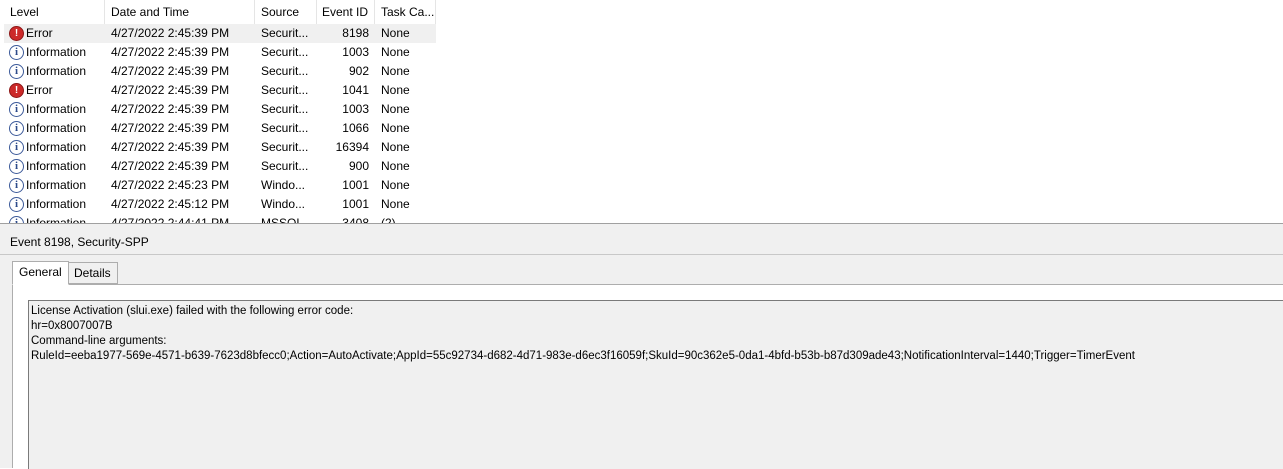 This screenshot has width=1283, height=469. What do you see at coordinates (170, 219) in the screenshot?
I see `event-date-cell: 4/27/2022 2:44:41 PM` at bounding box center [170, 219].